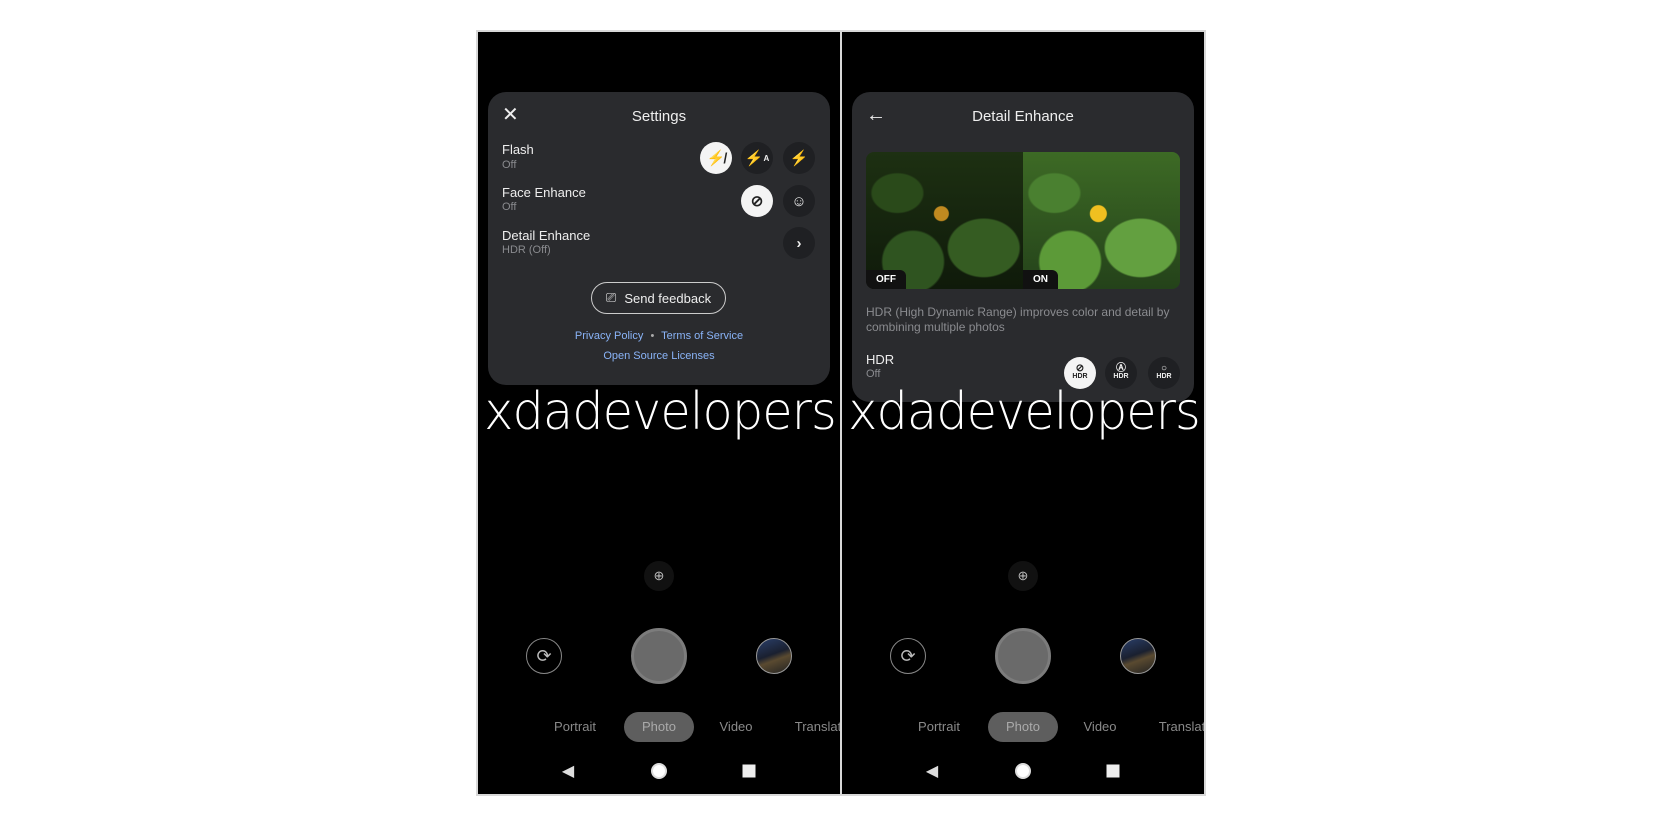 Image resolution: width=1662 pixels, height=826 pixels. What do you see at coordinates (799, 201) in the screenshot?
I see `face-enhance-on-icon: ☺` at bounding box center [799, 201].